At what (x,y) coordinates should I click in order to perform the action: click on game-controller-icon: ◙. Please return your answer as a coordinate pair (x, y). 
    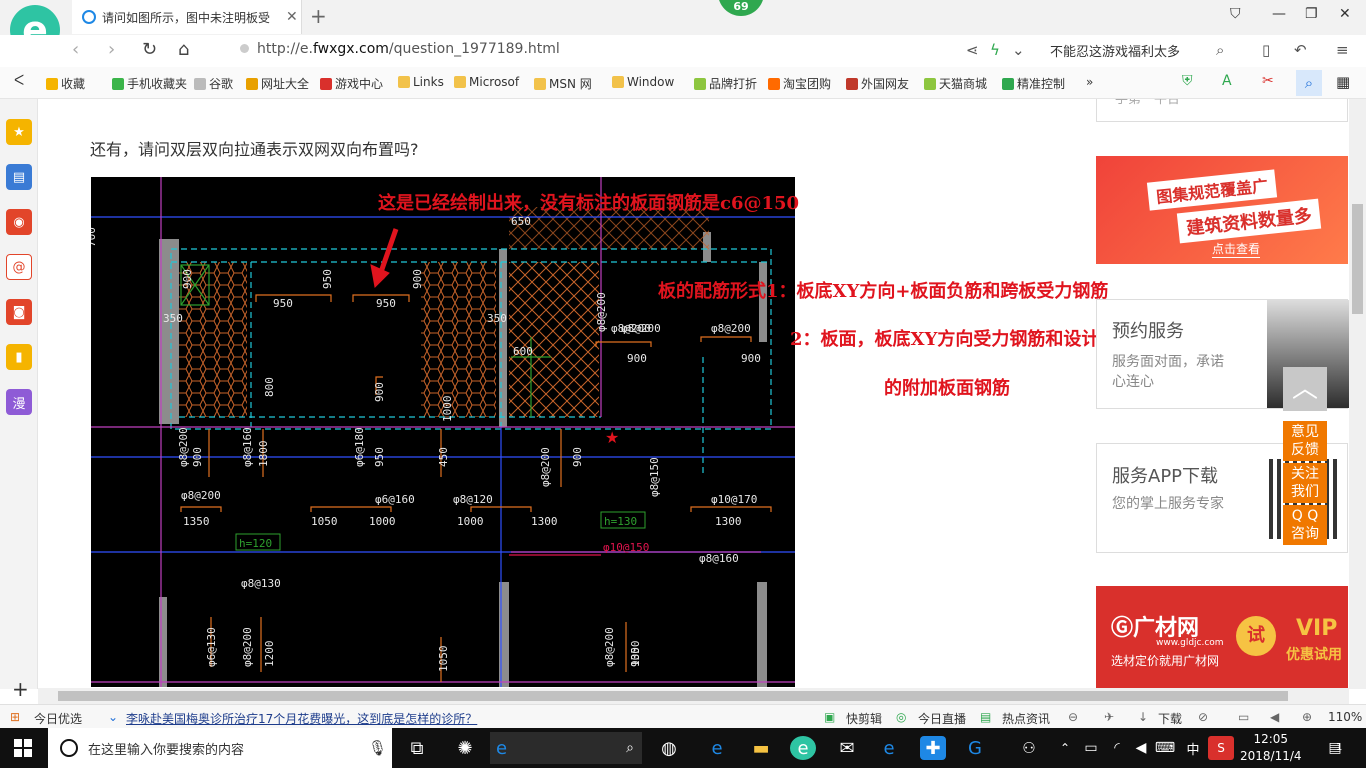
    Looking at the image, I should click on (19, 312).